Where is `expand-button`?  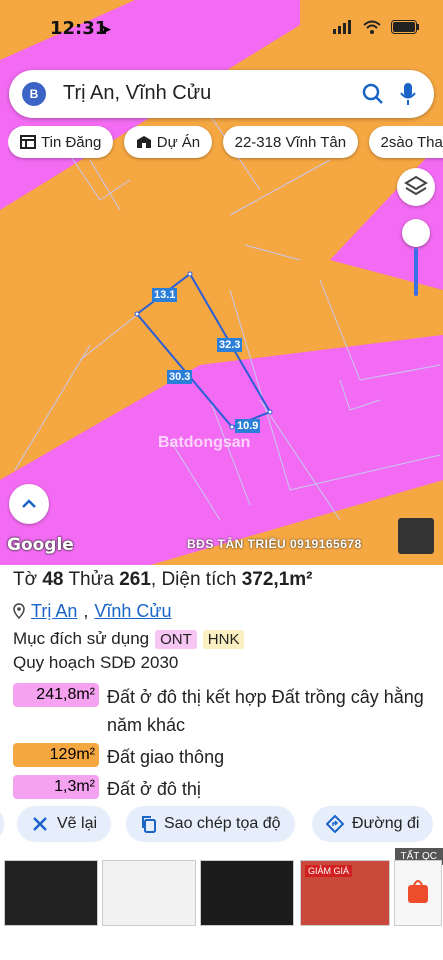
expand-button is located at coordinates (29, 504).